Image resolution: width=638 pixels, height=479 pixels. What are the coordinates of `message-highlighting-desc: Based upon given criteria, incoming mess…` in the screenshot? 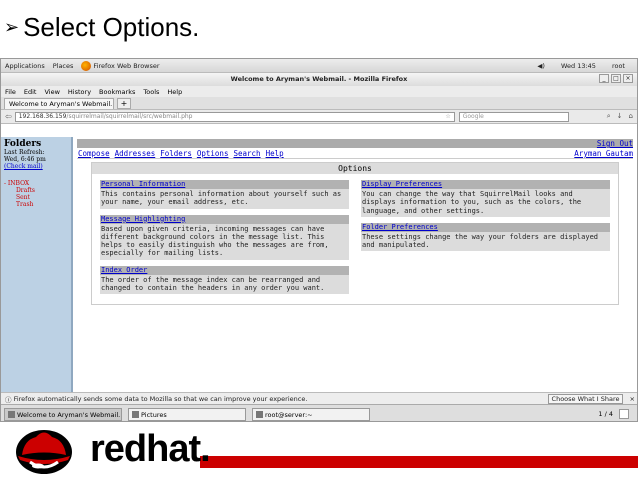 It's located at (224, 241).